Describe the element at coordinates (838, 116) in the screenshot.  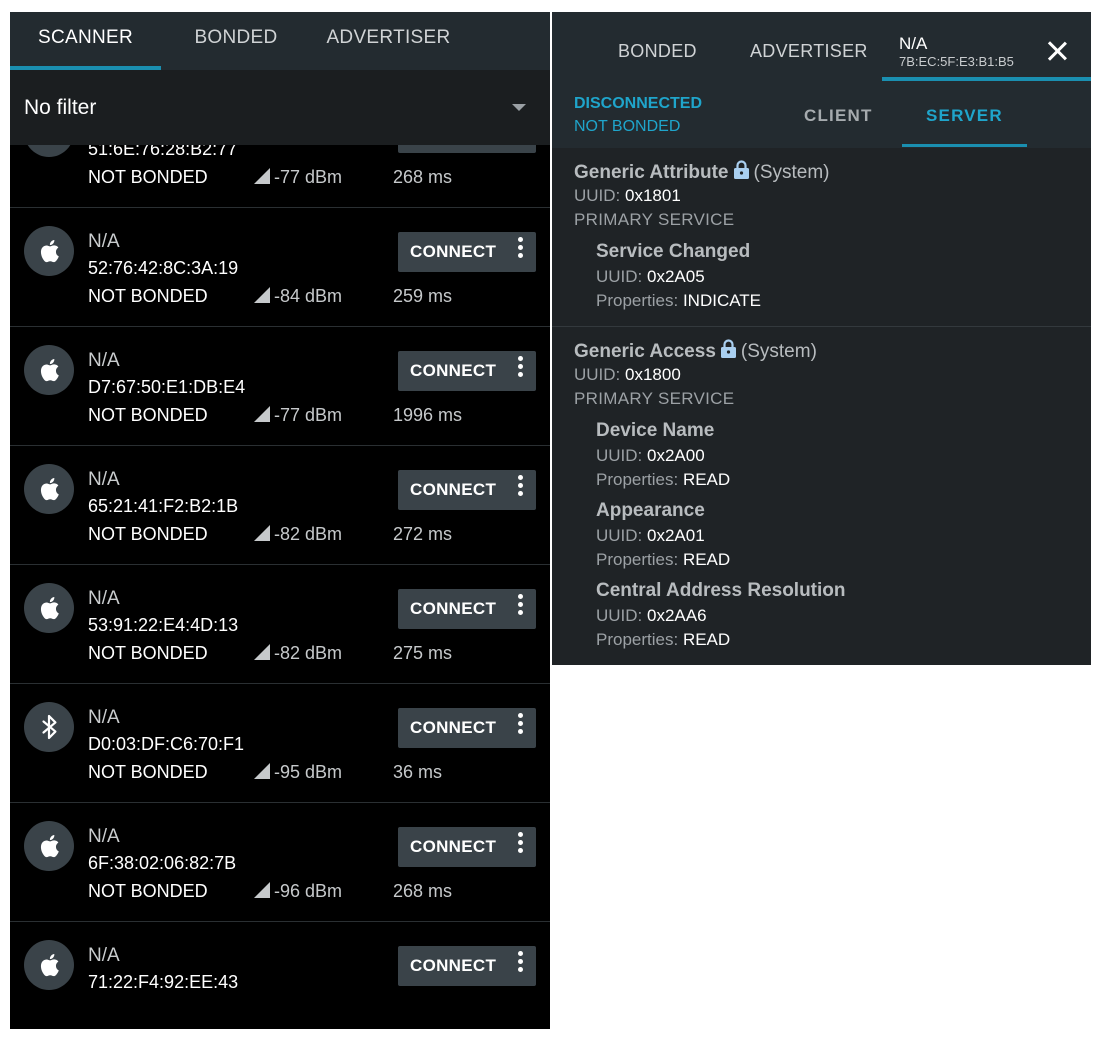
I see `tab-client: CLIENT` at that location.